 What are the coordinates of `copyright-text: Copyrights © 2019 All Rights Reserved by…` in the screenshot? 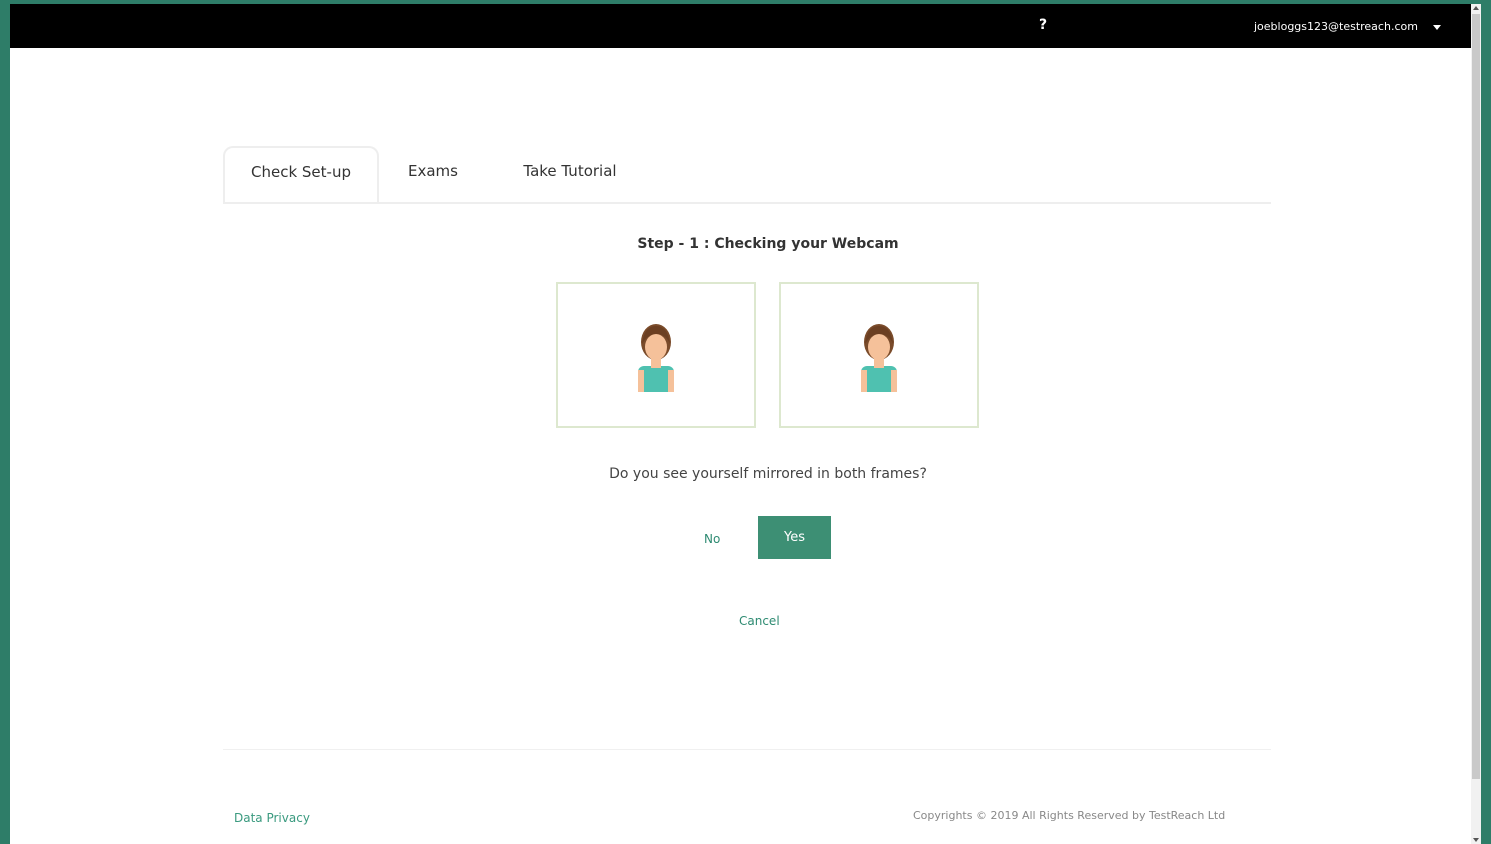 It's located at (1069, 815).